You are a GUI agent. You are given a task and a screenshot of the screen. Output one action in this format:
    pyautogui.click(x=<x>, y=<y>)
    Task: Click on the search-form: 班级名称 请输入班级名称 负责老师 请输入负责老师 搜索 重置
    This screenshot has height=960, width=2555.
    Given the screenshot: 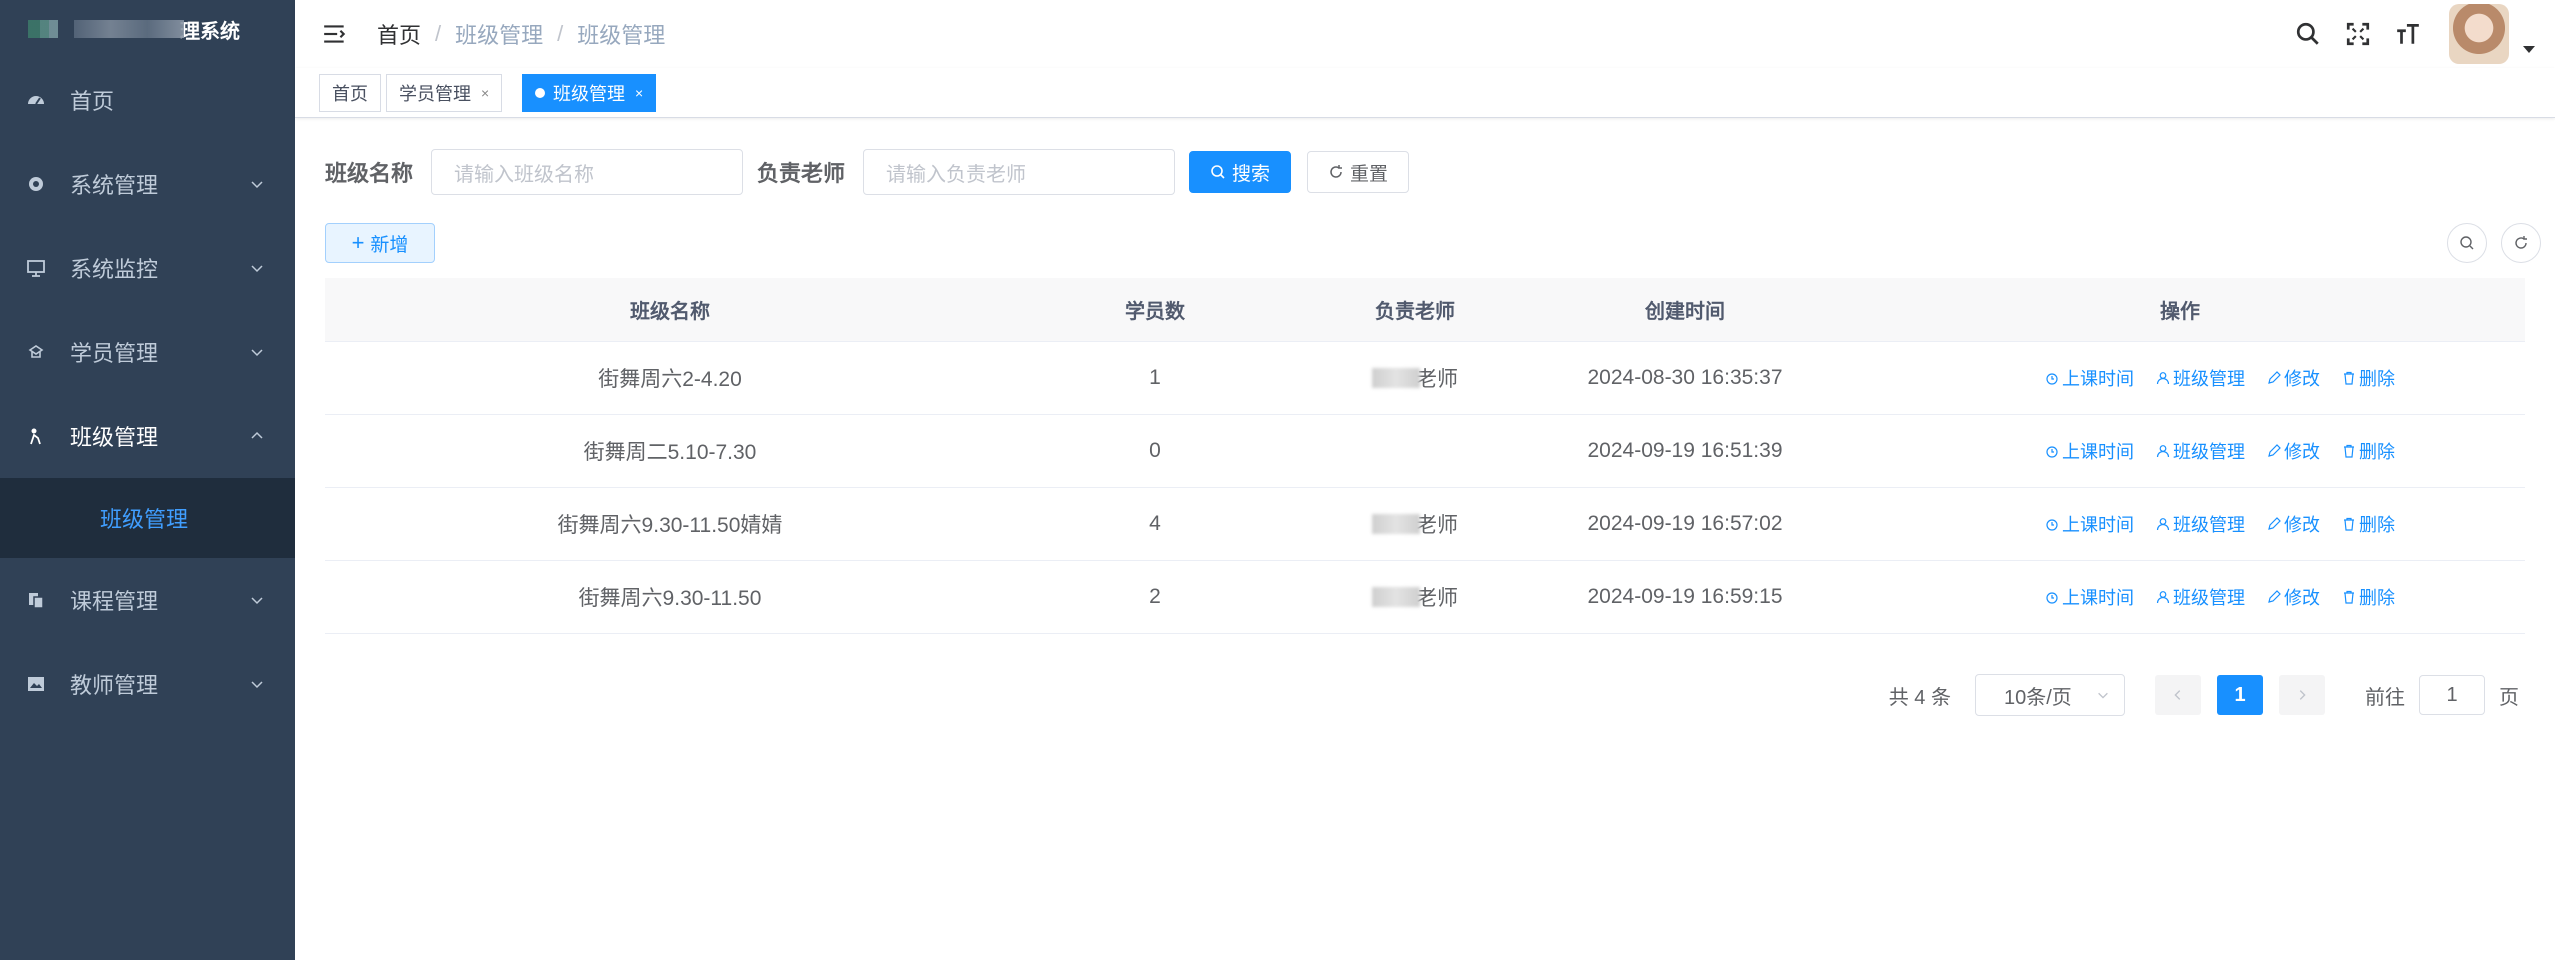 What is the action you would take?
    pyautogui.click(x=867, y=172)
    